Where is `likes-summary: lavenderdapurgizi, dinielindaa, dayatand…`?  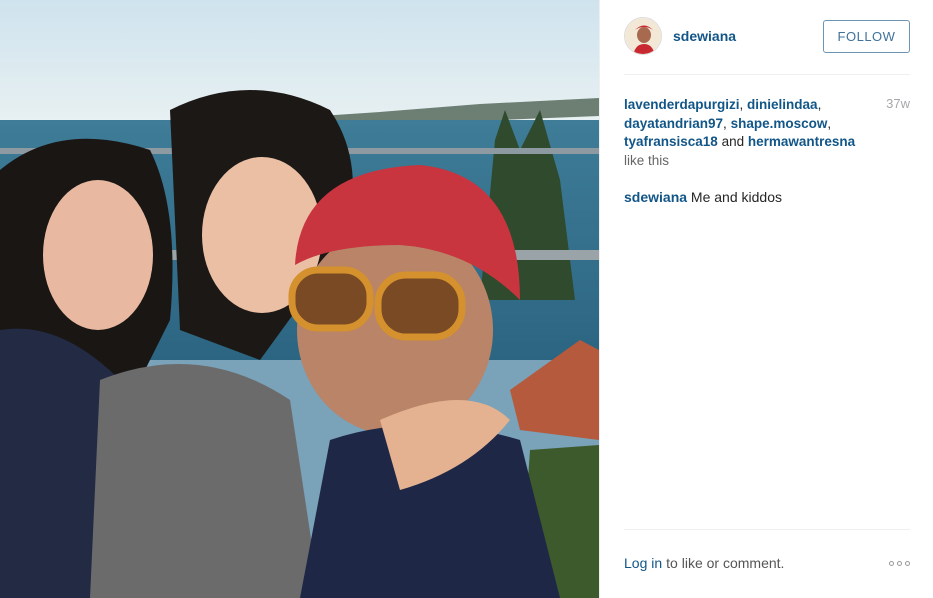 likes-summary: lavenderdapurgizi, dinielindaa, dayatand… is located at coordinates (749, 133).